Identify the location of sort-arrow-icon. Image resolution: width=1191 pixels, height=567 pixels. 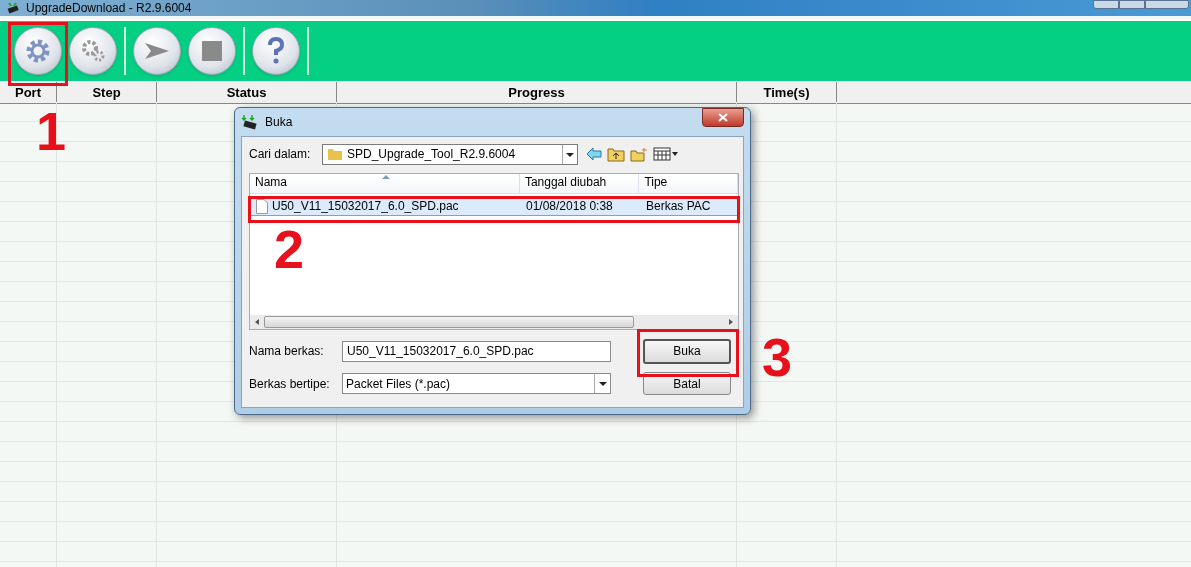
(386, 177).